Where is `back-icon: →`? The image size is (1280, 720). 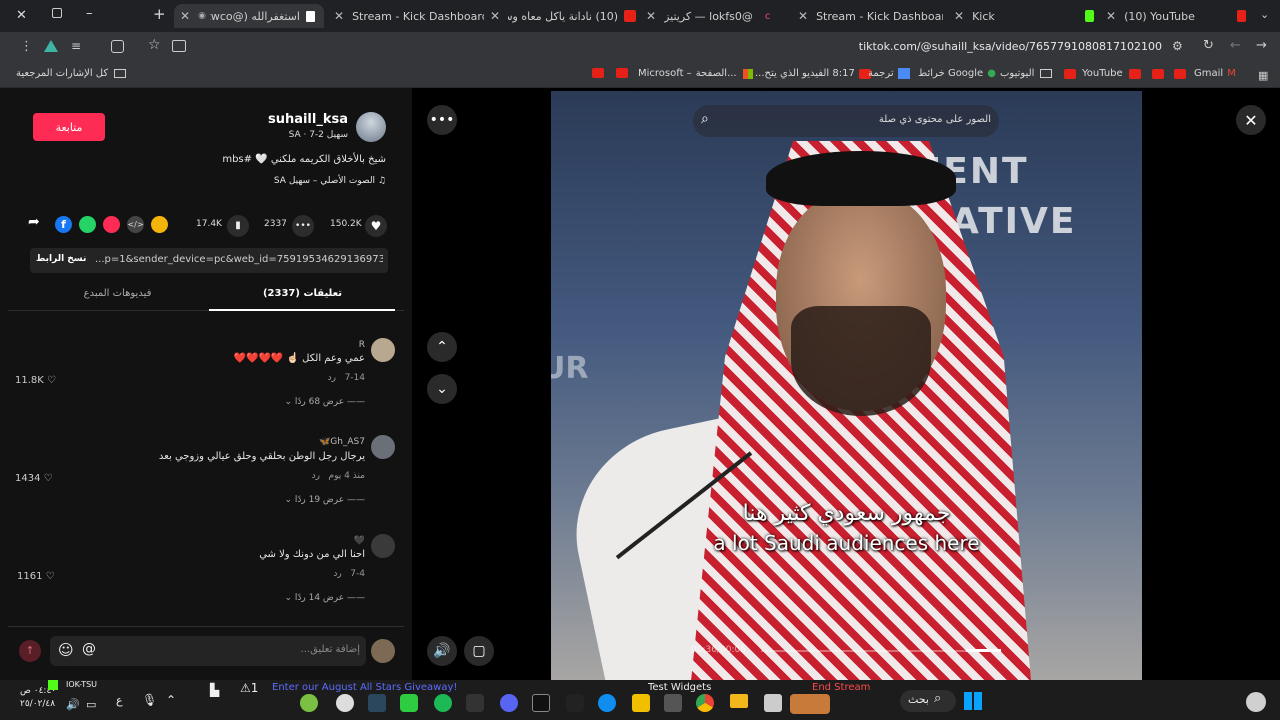 back-icon: → is located at coordinates (1261, 45).